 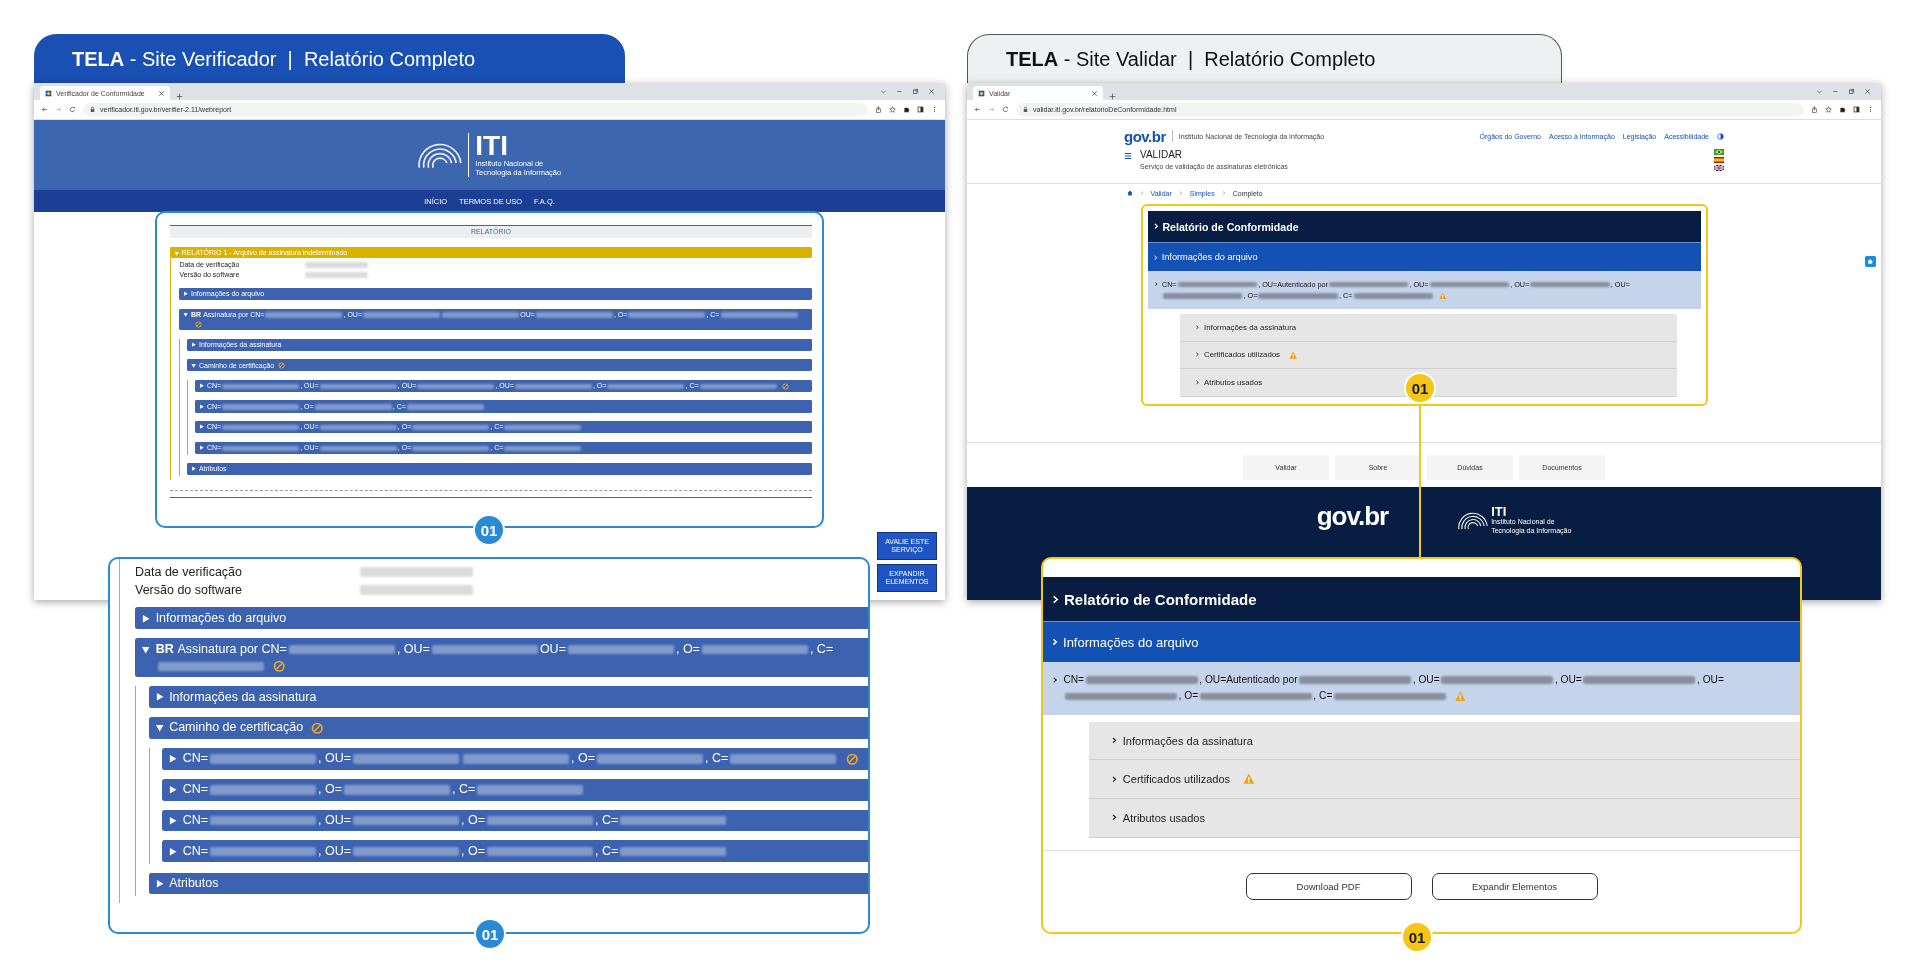 What do you see at coordinates (1352, 517) in the screenshot?
I see `footer-logo-text: gov.br` at bounding box center [1352, 517].